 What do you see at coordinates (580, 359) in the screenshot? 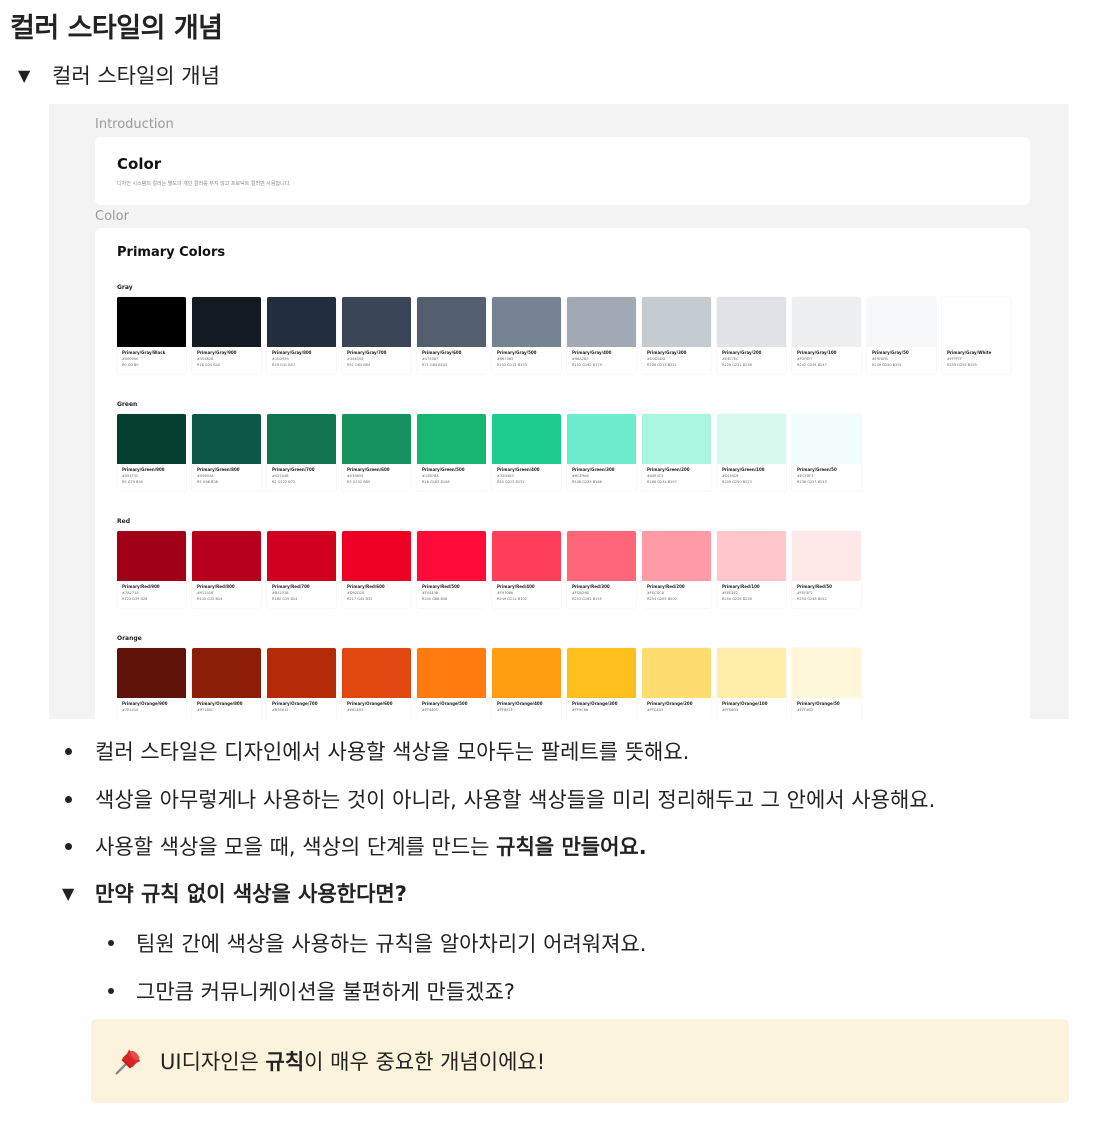
I see `swatch-hex: #98A2B3` at bounding box center [580, 359].